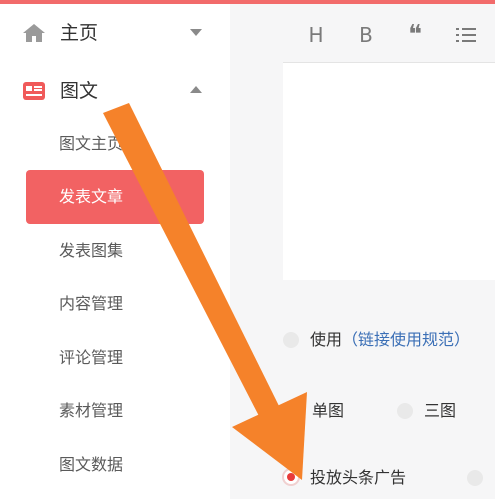 This screenshot has height=499, width=495. I want to click on bold-button: B, so click(366, 35).